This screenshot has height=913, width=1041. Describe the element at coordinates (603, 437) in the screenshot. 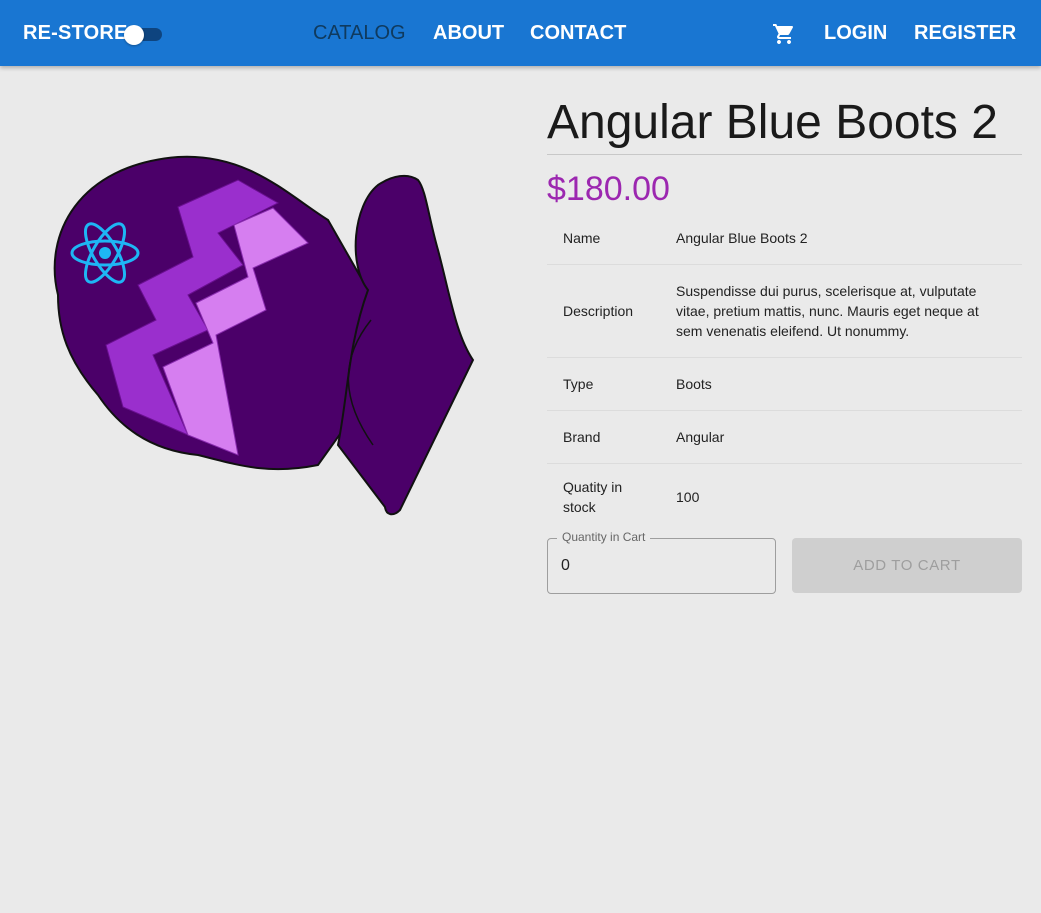

I see `detail-key: Brand` at that location.